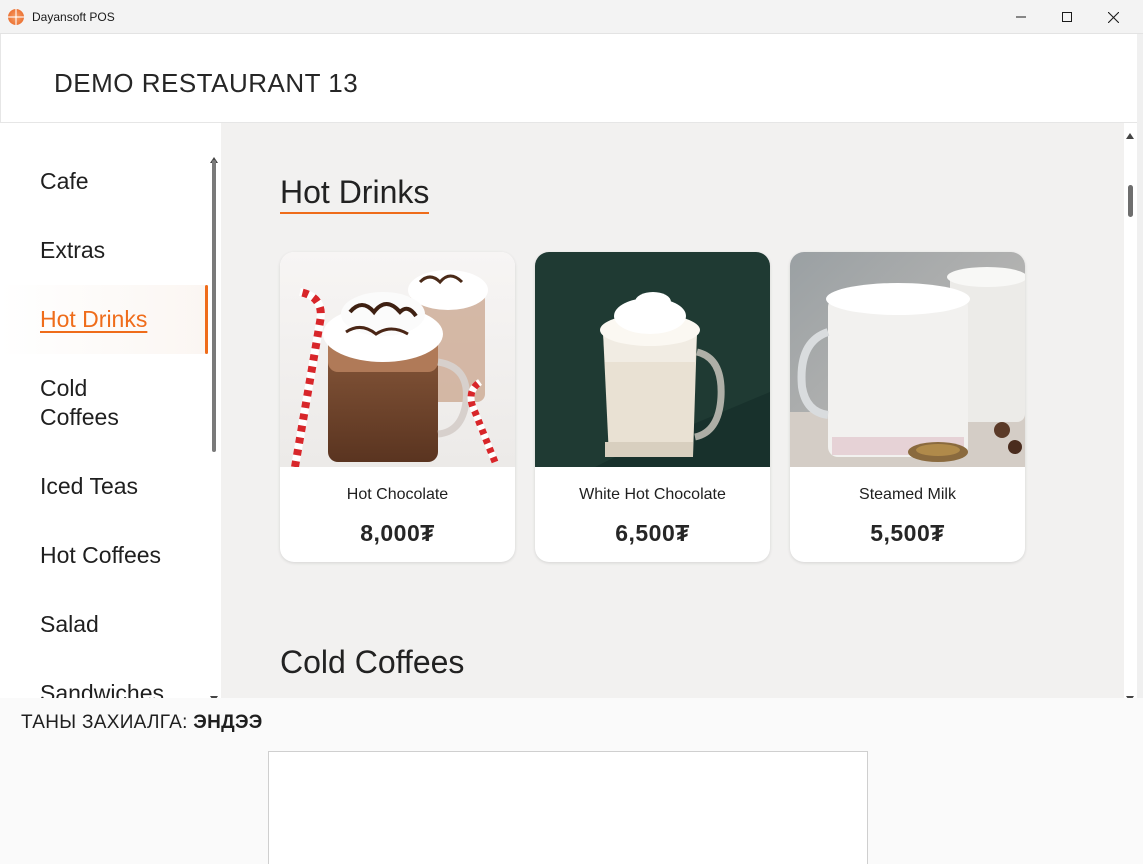 Image resolution: width=1143 pixels, height=864 pixels. I want to click on order-label: ТАНЫ ЗАХИАЛГА:, so click(104, 722).